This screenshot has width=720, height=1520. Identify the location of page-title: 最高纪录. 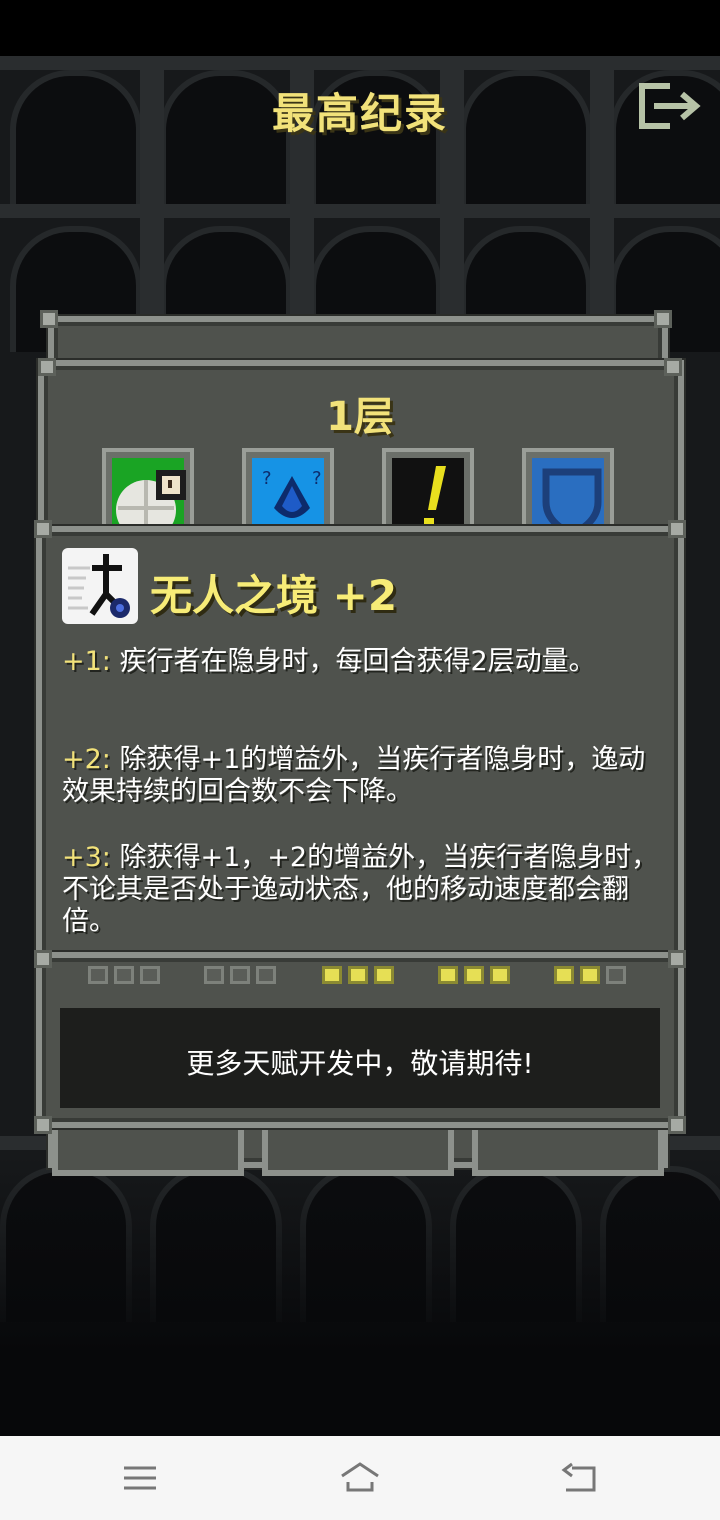
(359, 113).